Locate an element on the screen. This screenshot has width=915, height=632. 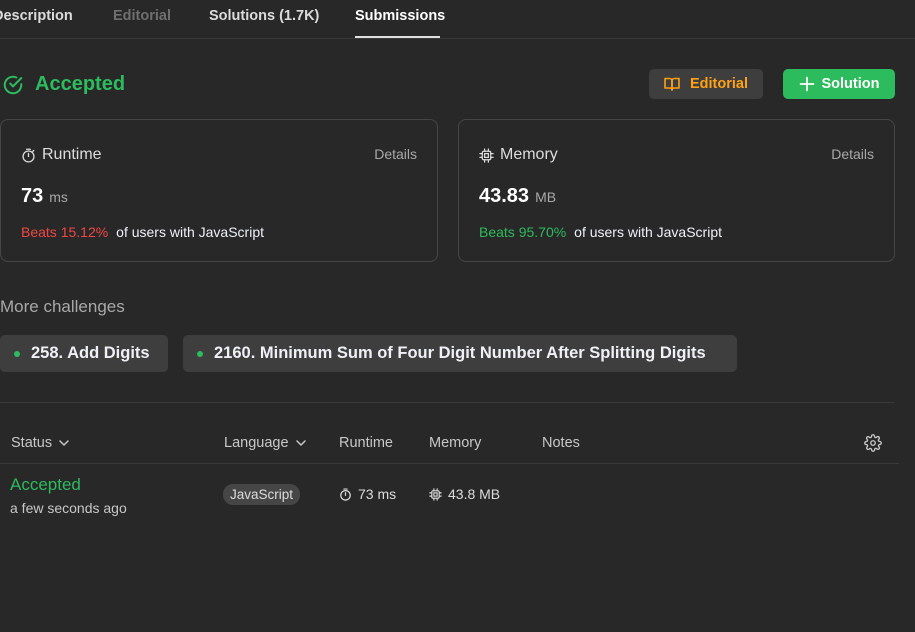
memory-card-title: Memory is located at coordinates (518, 155).